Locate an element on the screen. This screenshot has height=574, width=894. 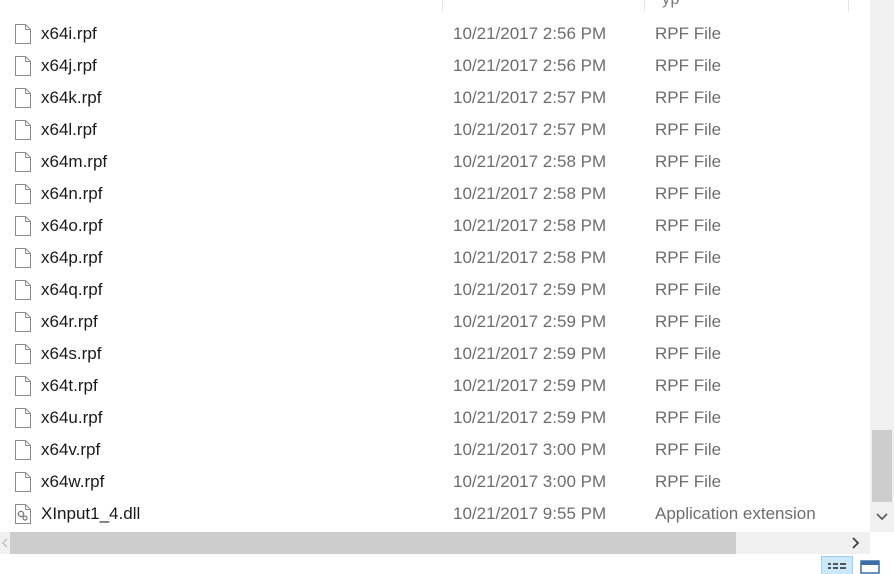
file-row: x64j.rpf 10/21/2017 2:56 PM RPF File is located at coordinates (435, 66).